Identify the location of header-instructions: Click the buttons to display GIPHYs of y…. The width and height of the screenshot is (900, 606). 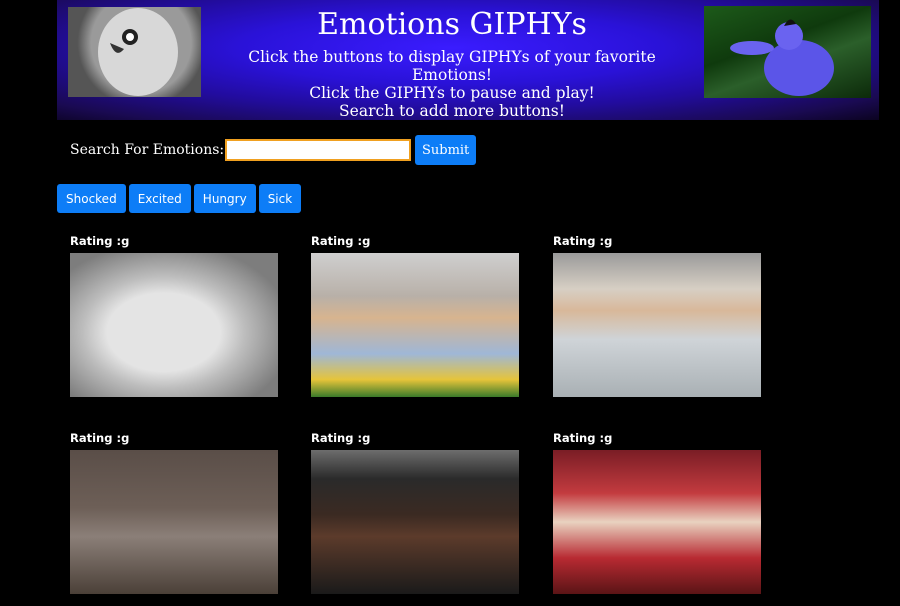
(452, 84).